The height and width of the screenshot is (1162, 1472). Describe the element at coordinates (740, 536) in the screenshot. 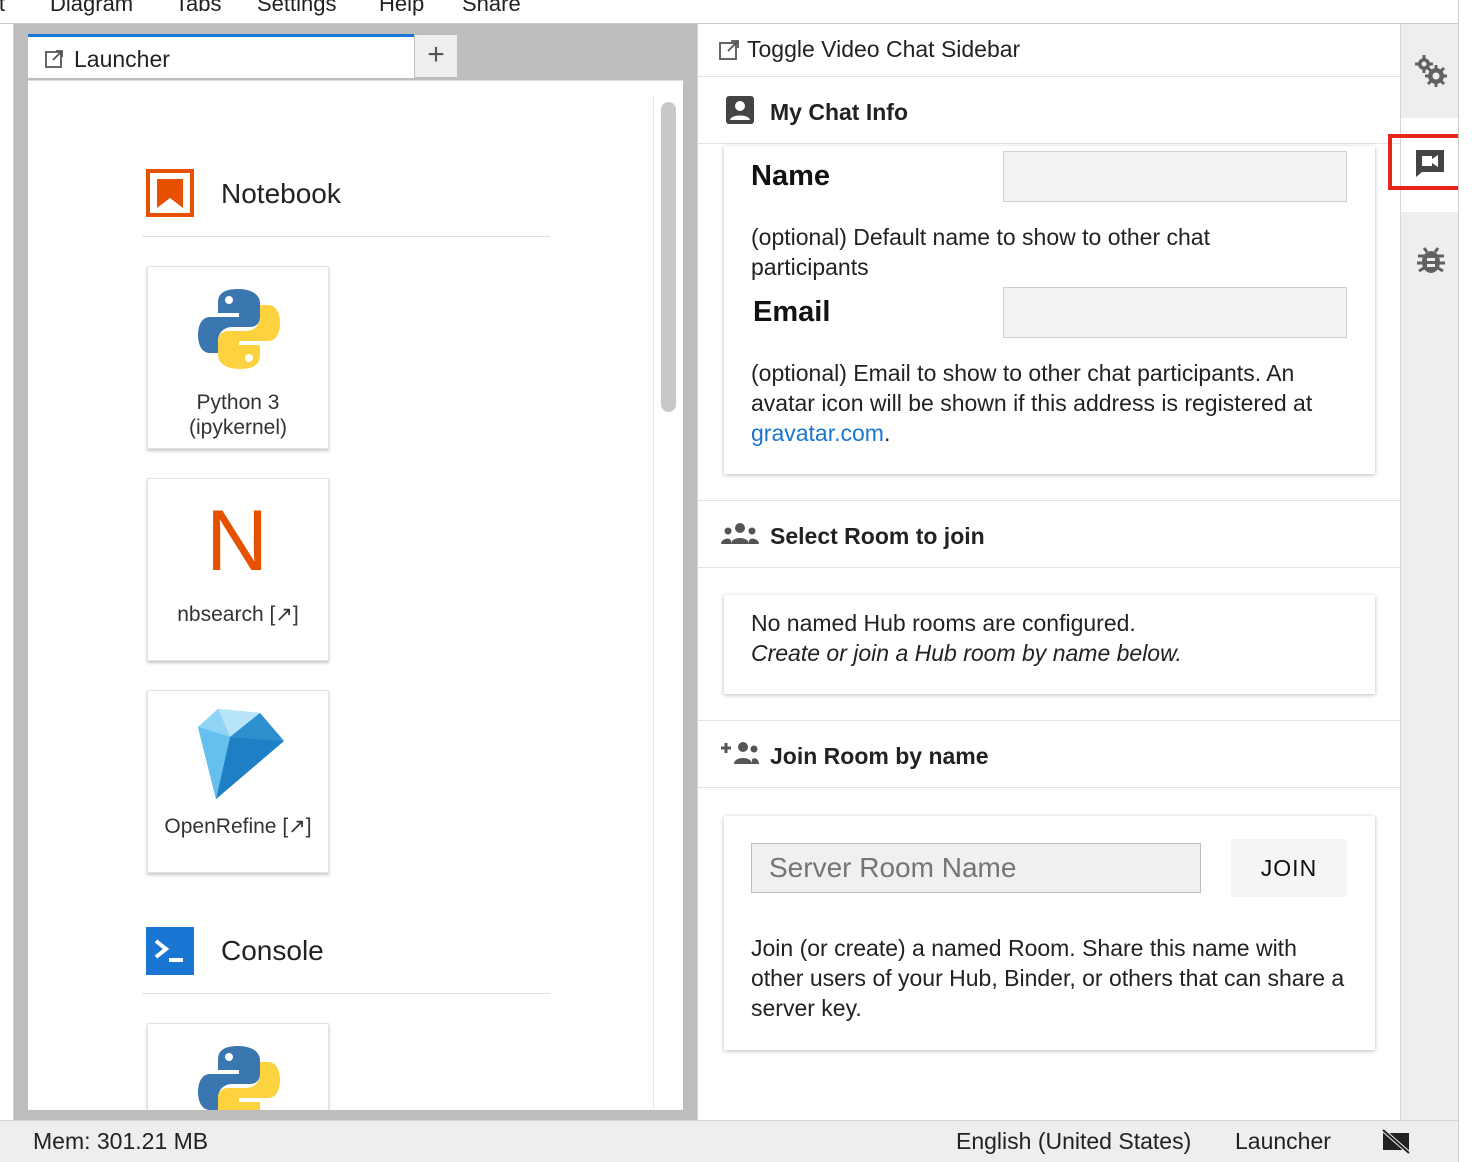

I see `groups-icon` at that location.